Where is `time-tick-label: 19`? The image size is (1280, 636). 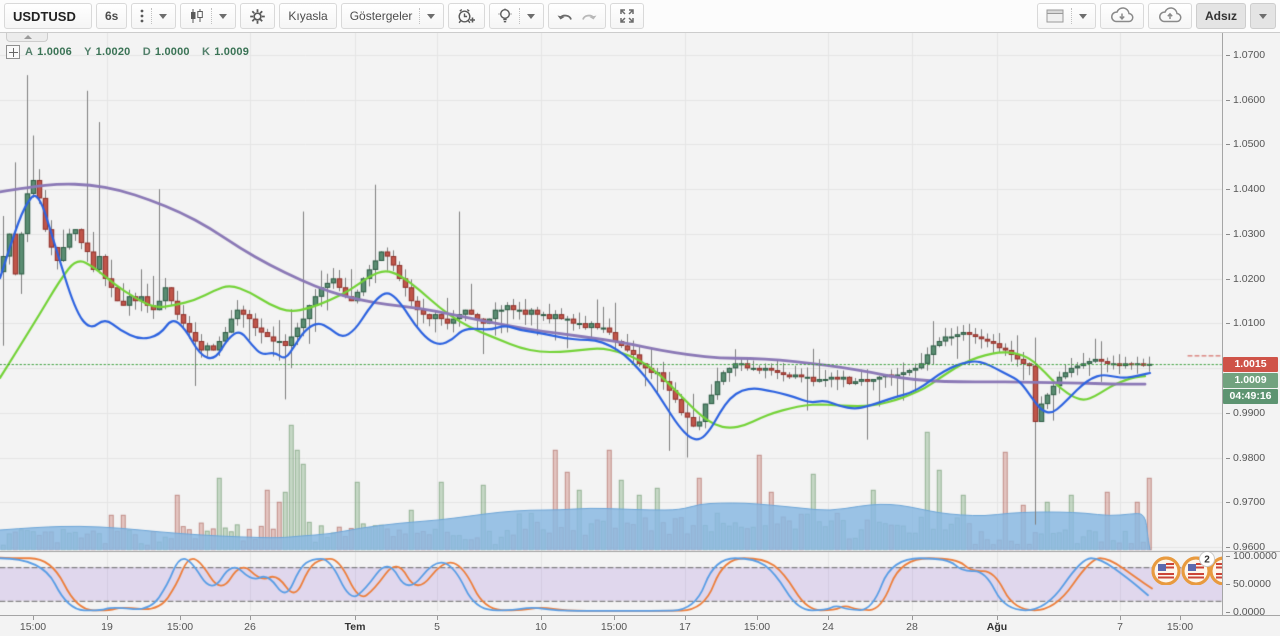
time-tick-label: 19 is located at coordinates (107, 624).